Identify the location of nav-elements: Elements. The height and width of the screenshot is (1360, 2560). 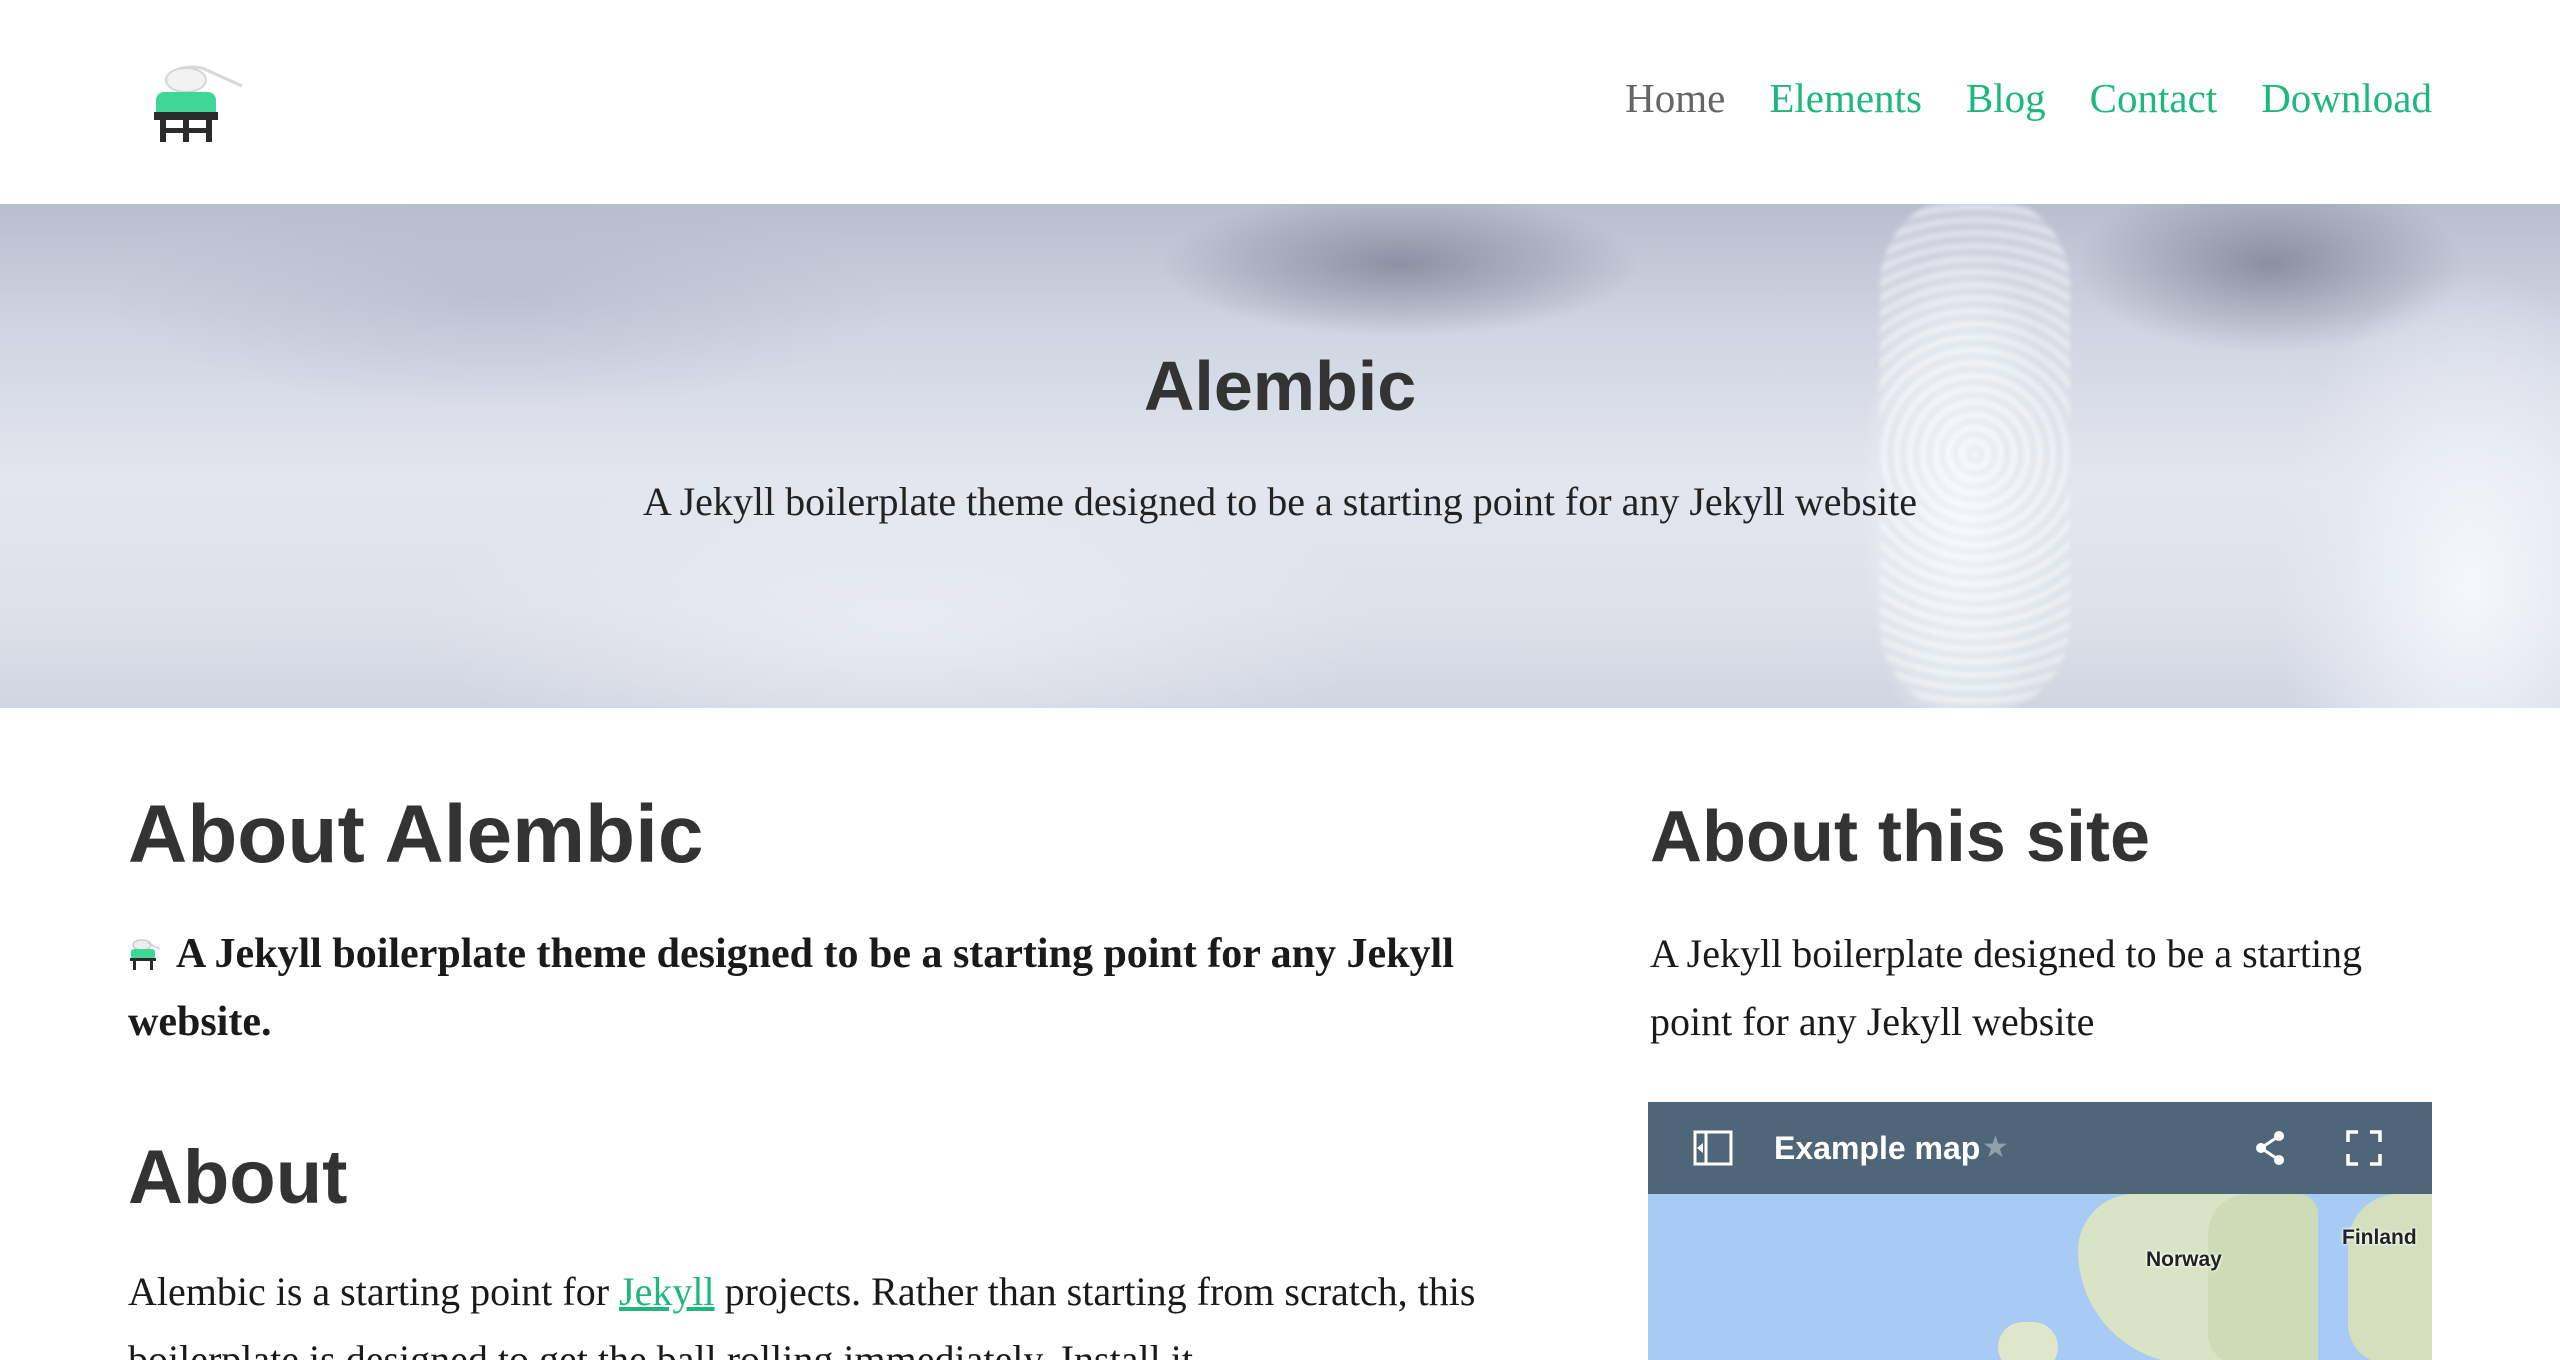
(1845, 98).